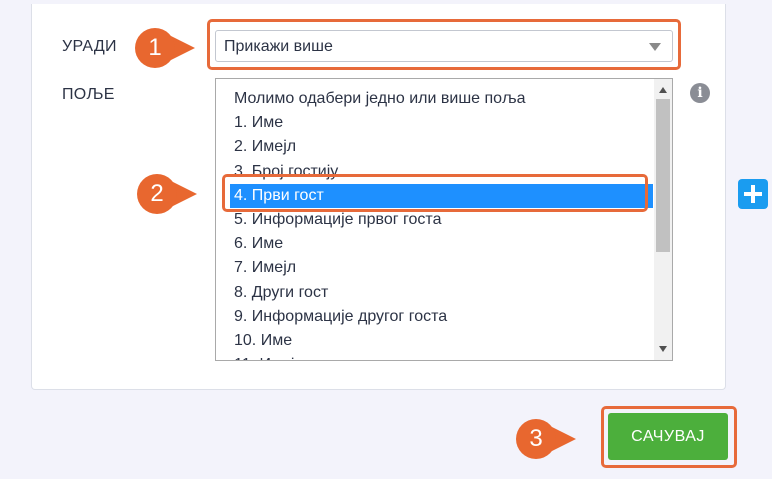  What do you see at coordinates (536, 439) in the screenshot?
I see `badge-number: 3` at bounding box center [536, 439].